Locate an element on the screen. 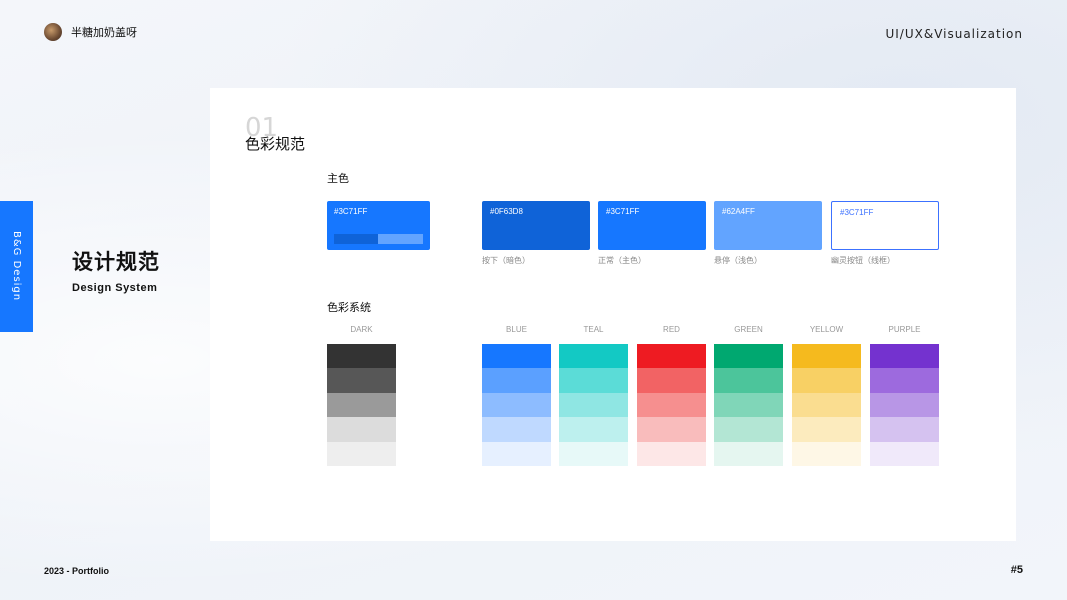 This screenshot has height=600, width=1067. pressed-caption: 按下（暗色） is located at coordinates (506, 260).